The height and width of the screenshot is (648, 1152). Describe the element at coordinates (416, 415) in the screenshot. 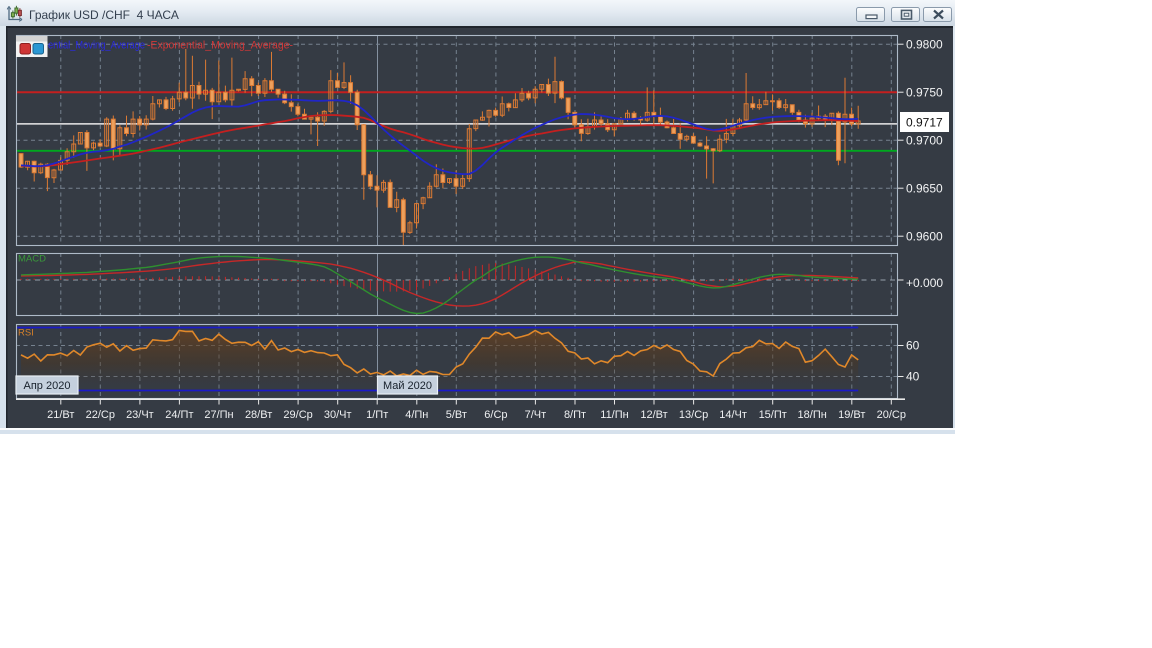

I see `svg-text: 4/Пн` at that location.